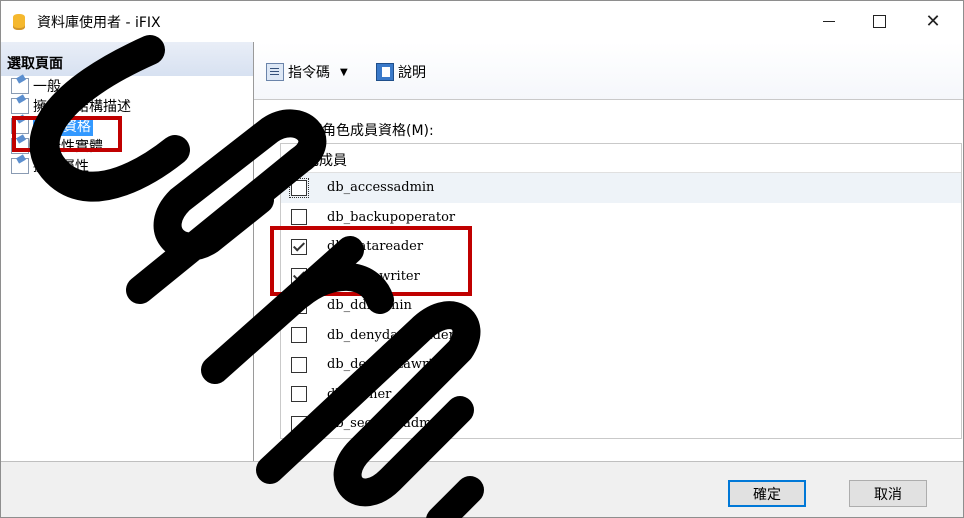  I want to click on help-button: 說明, so click(401, 72).